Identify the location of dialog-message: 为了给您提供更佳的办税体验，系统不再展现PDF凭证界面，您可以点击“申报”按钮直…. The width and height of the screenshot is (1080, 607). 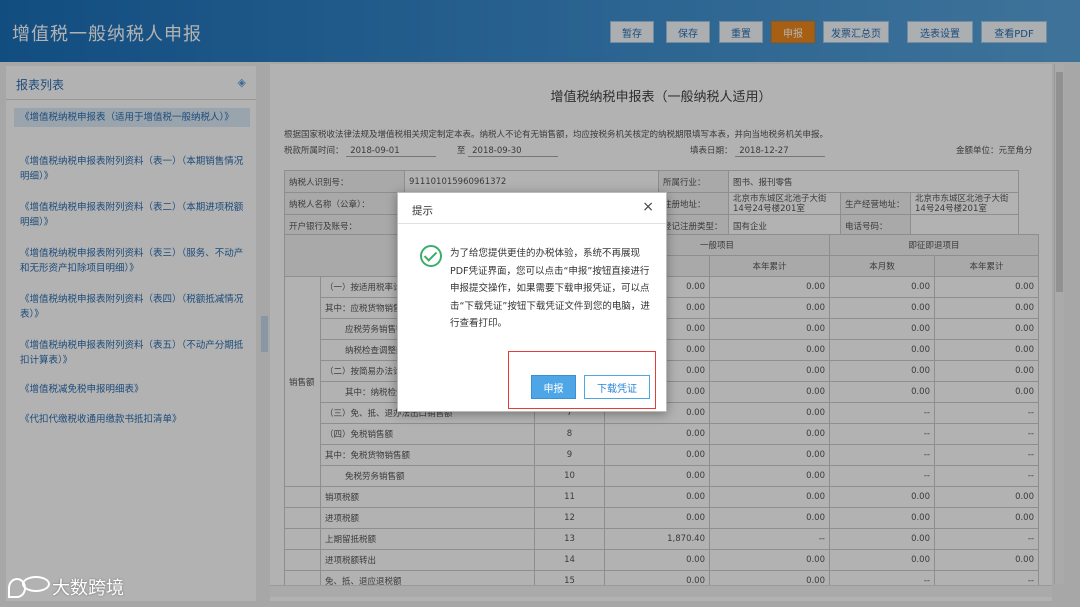
(550, 289).